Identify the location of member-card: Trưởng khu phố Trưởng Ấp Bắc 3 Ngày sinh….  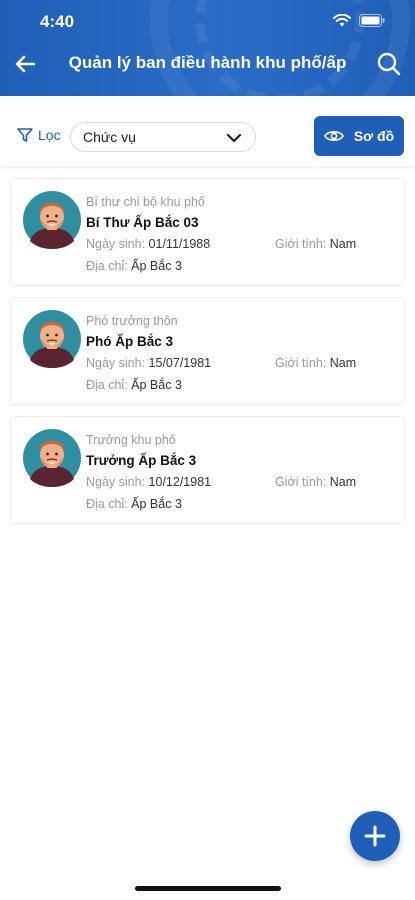
(207, 470).